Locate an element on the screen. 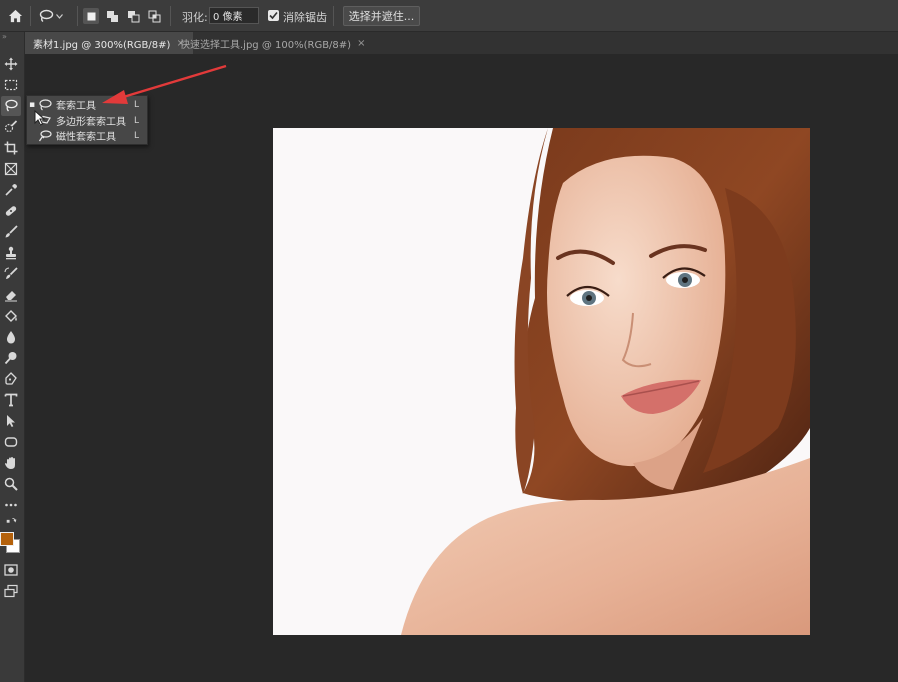 The height and width of the screenshot is (682, 898). move-tool is located at coordinates (11, 64).